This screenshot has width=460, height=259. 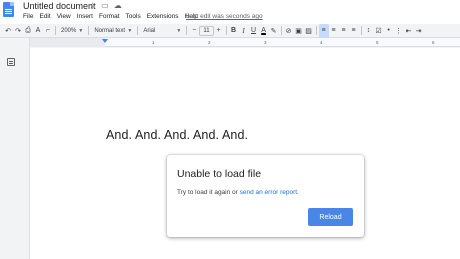 I want to click on ruler-tick: 3, so click(x=265, y=42).